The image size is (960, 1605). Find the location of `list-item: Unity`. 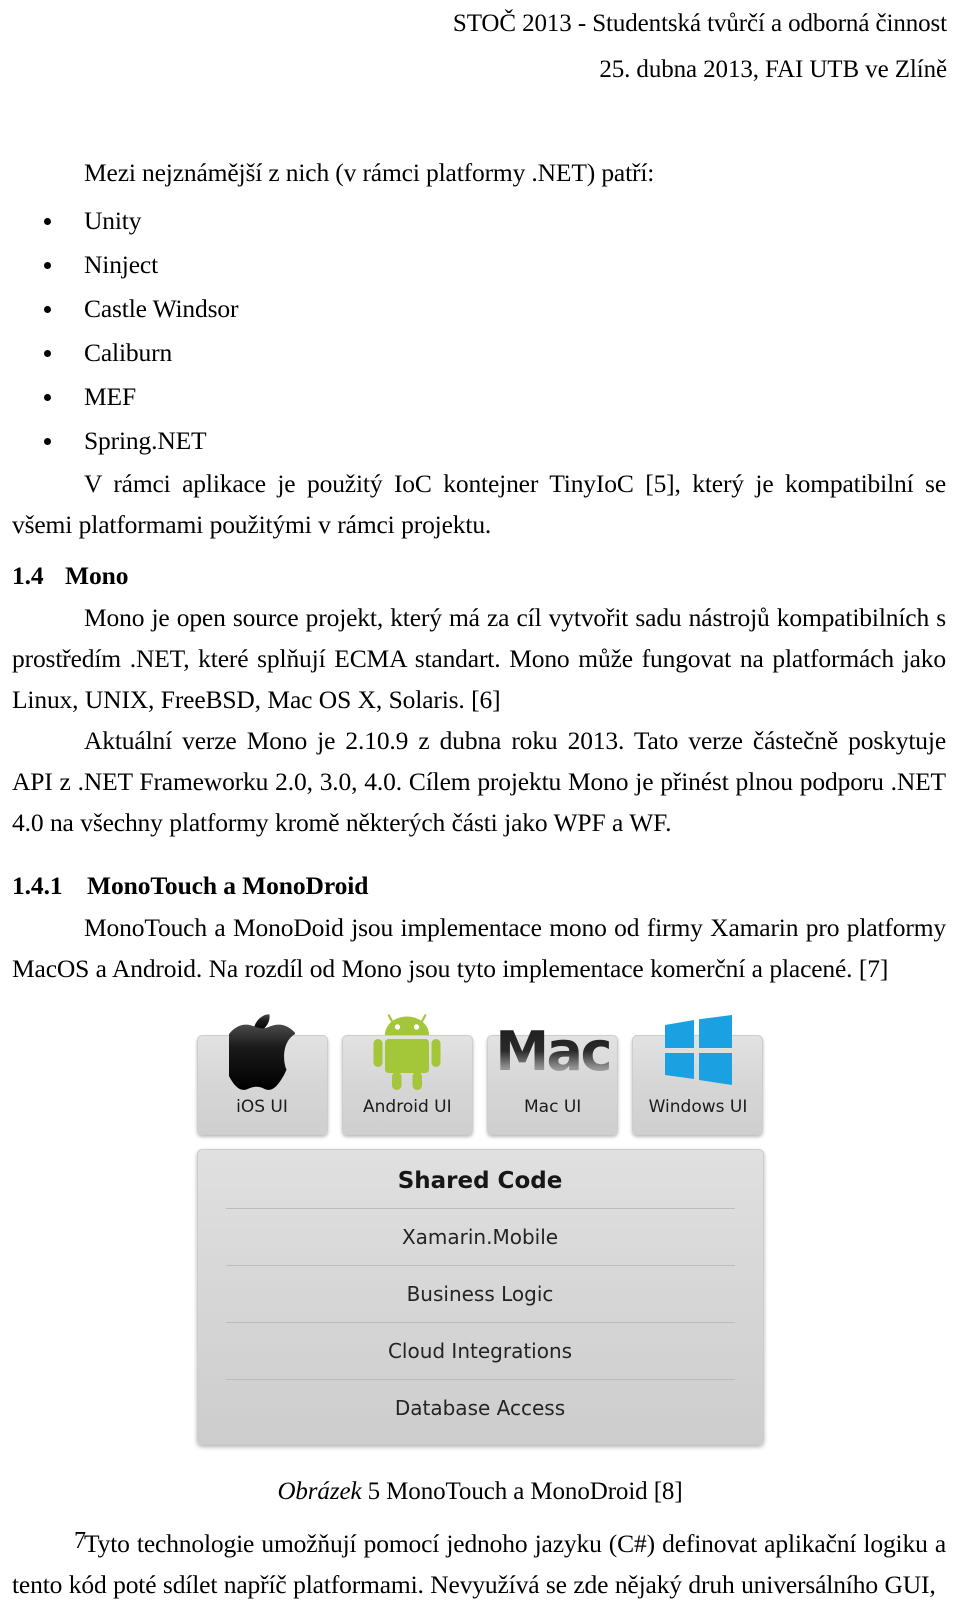

list-item: Unity is located at coordinates (480, 221).